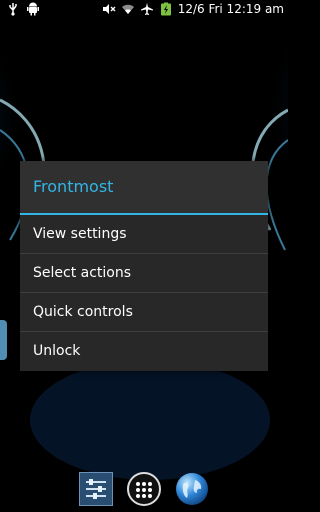 This screenshot has height=512, width=320. Describe the element at coordinates (144, 273) in the screenshot. I see `menu-item-select-actions: Select actions` at that location.